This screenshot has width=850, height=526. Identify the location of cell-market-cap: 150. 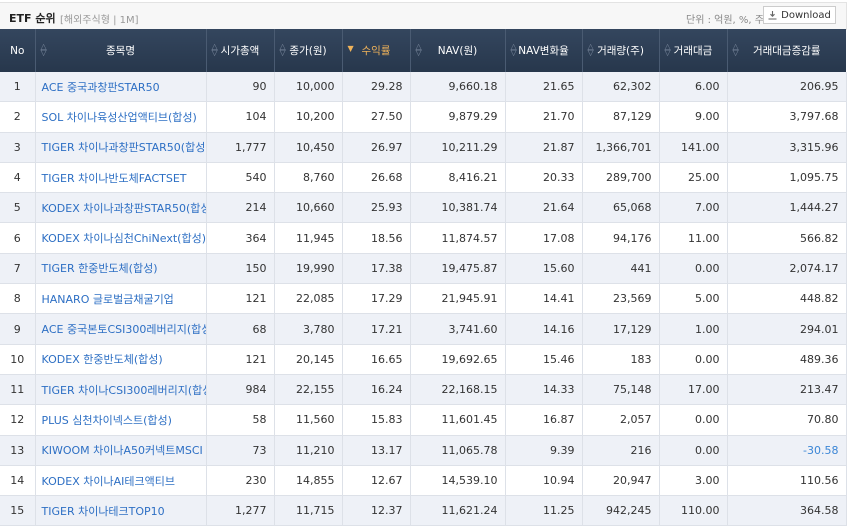
(239, 269).